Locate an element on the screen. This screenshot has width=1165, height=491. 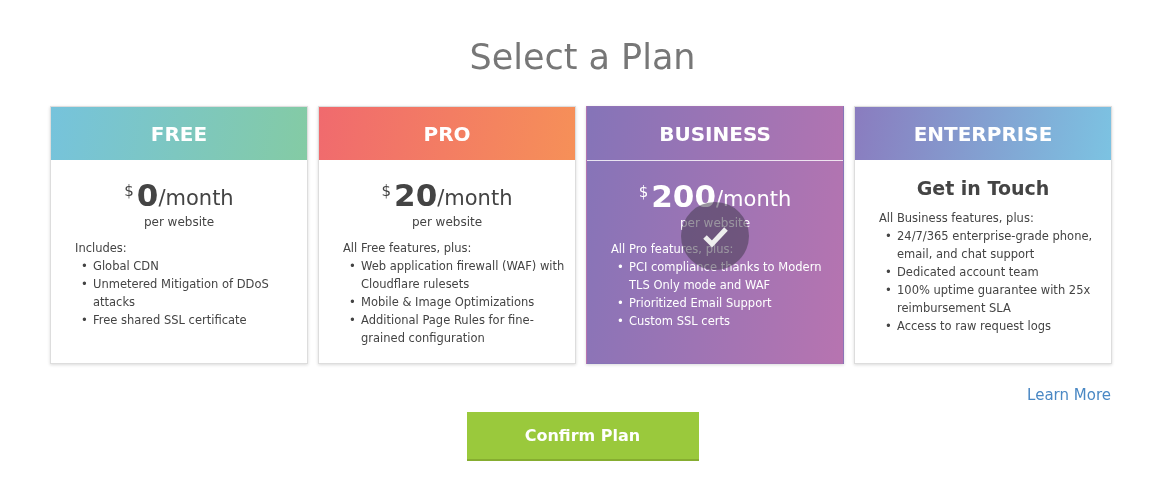
feature-item: Dedicated account team is located at coordinates (968, 272).